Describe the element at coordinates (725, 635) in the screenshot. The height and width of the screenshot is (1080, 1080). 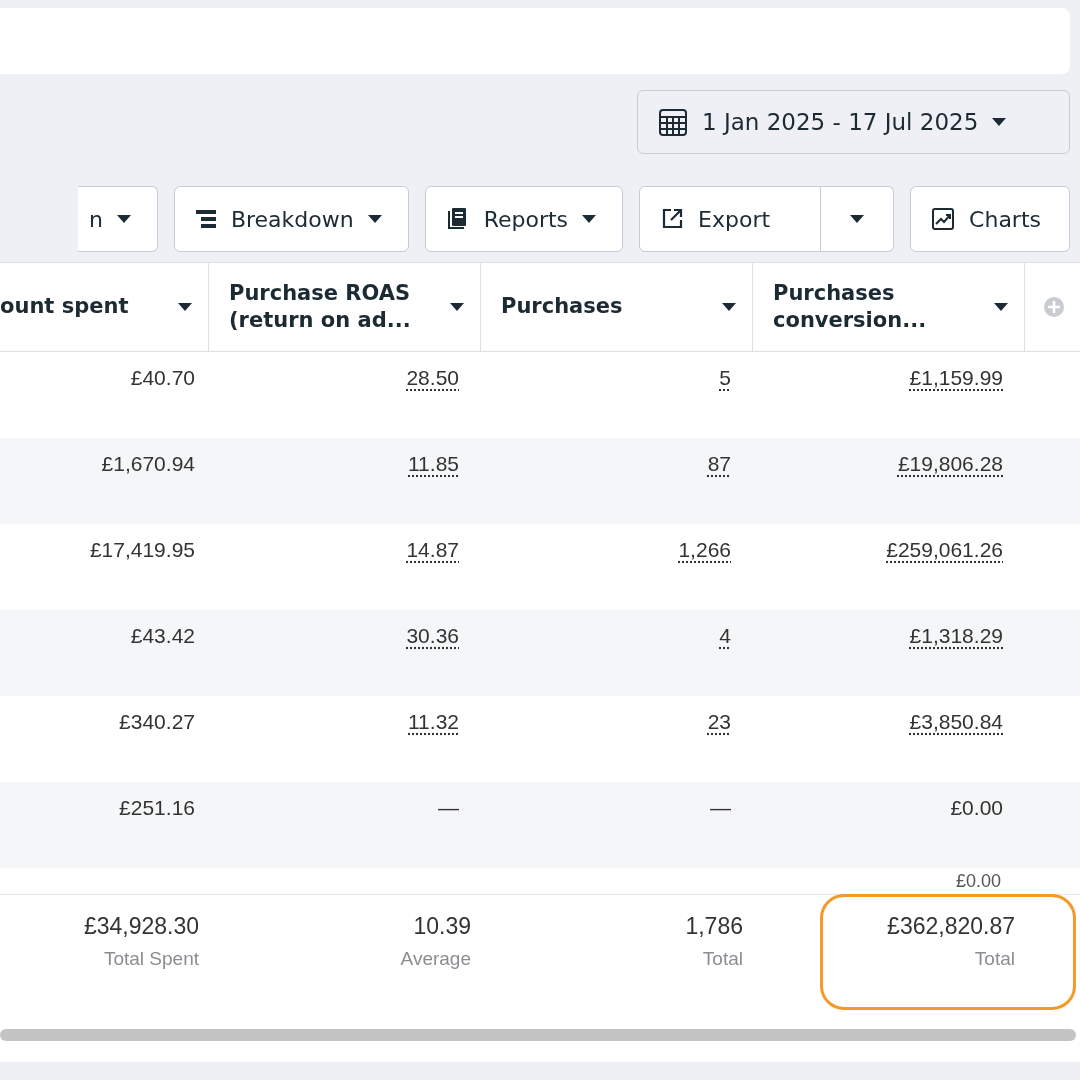
I see `metric-link: 4` at that location.